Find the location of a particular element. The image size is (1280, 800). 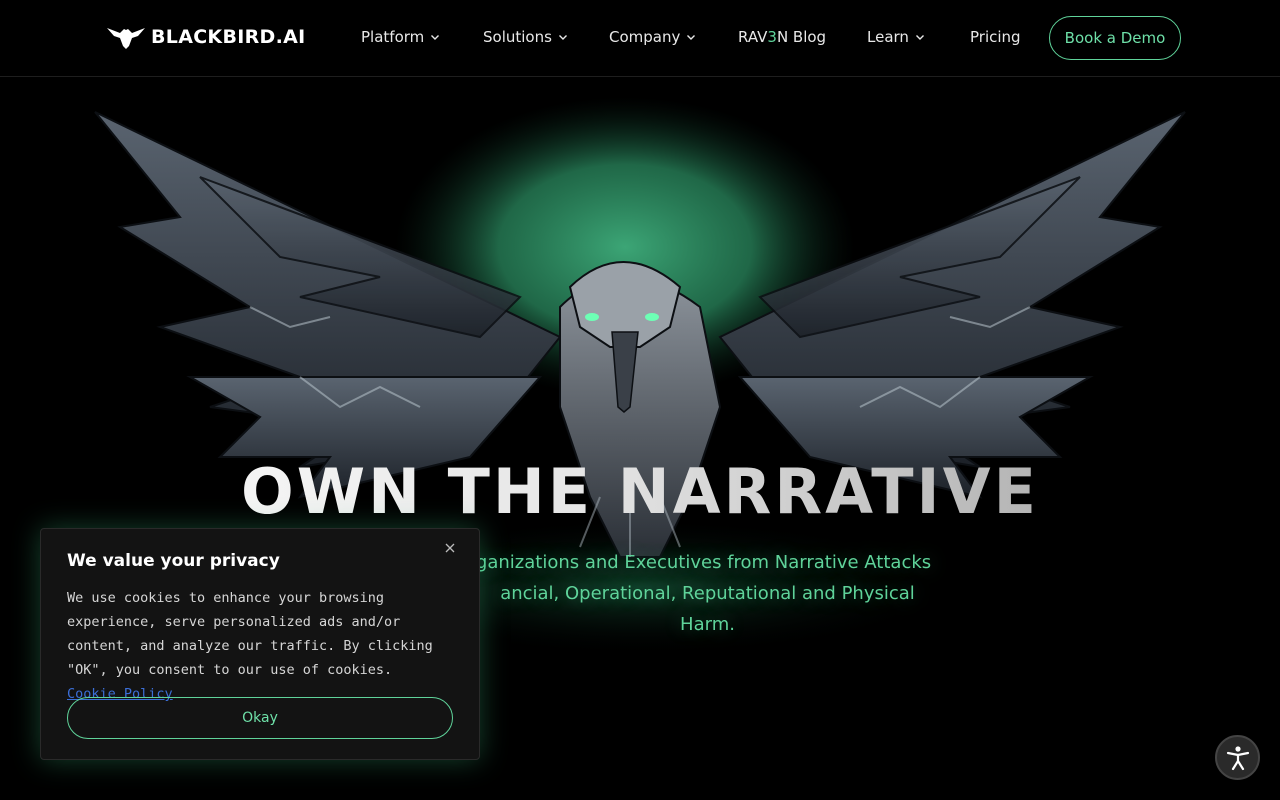

blackbird-logo-icon is located at coordinates (126, 38).